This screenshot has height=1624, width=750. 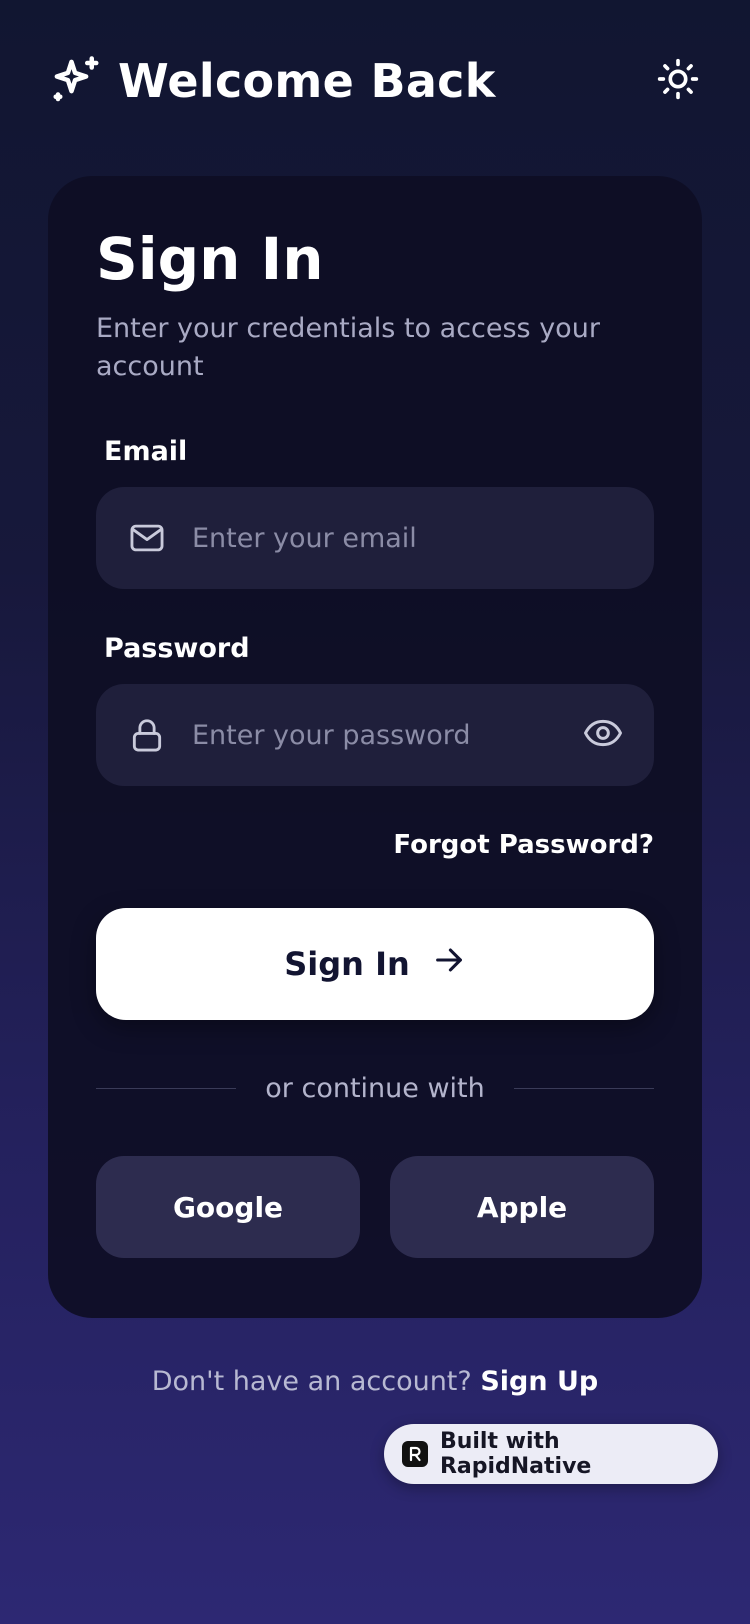 I want to click on signin-button-label: Sign In, so click(x=347, y=964).